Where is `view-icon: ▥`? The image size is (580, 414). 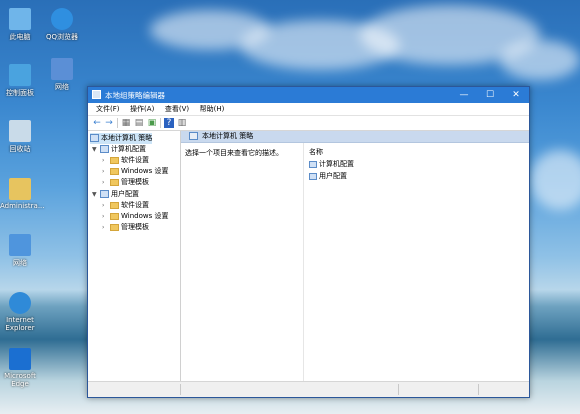 view-icon: ▥ is located at coordinates (182, 123).